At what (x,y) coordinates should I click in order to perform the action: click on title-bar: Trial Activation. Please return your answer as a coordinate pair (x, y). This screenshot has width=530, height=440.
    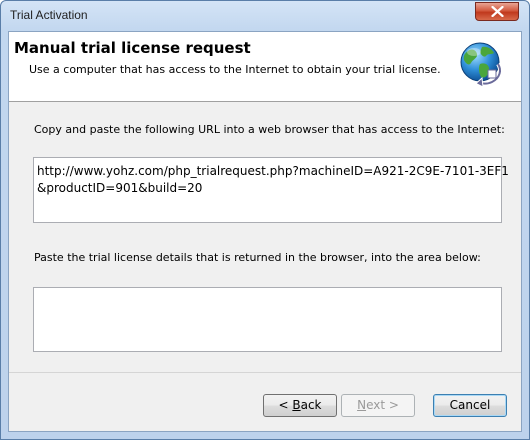
    Looking at the image, I should click on (265, 16).